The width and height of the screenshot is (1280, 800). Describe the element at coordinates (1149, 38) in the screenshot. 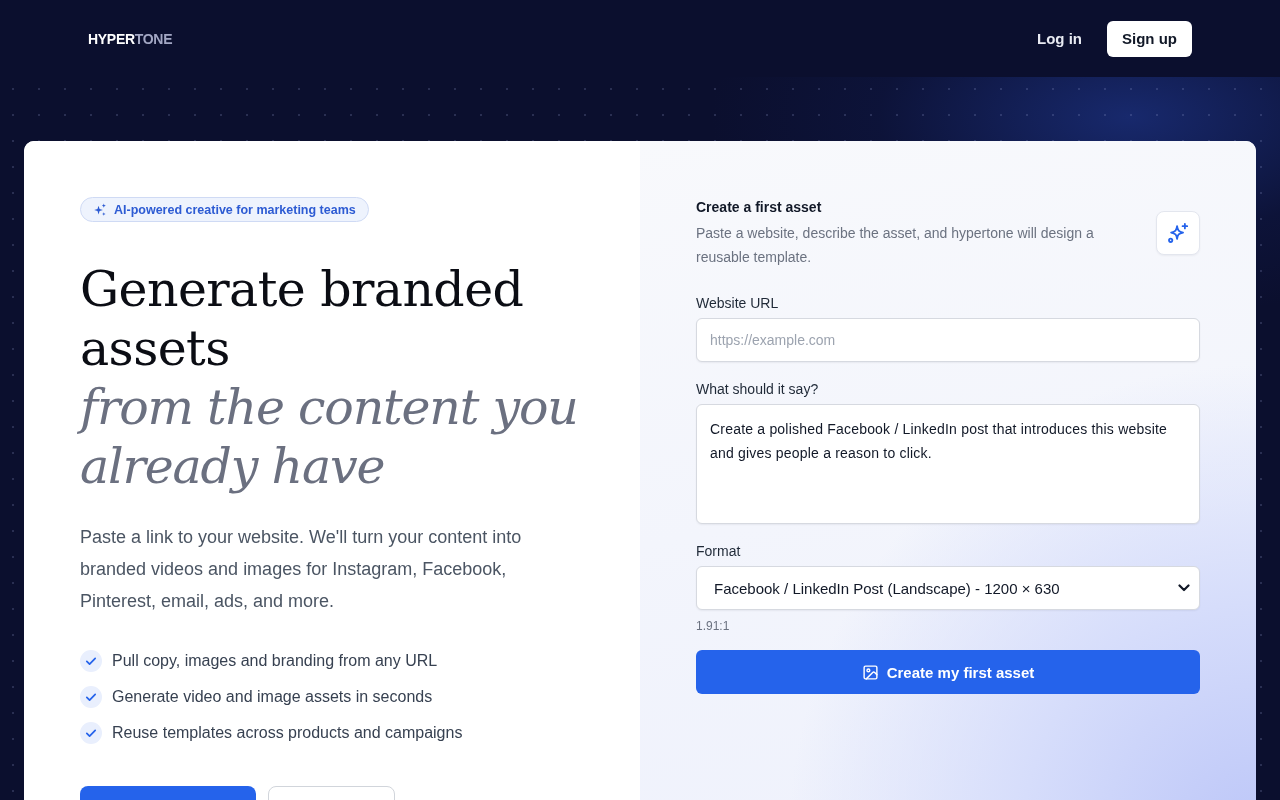

I see `signup-button: Sign up` at that location.